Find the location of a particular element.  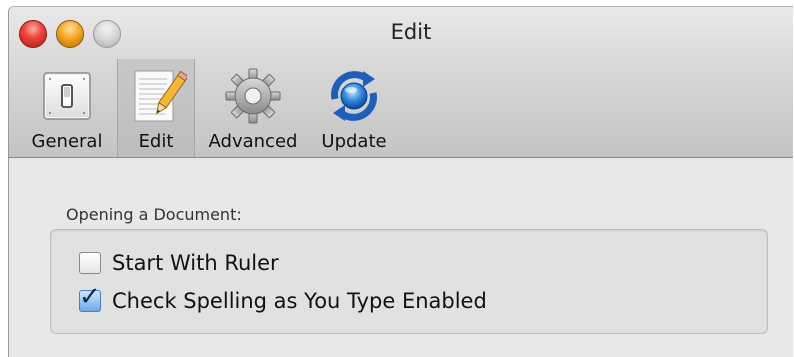

start-with-ruler-label: Start With Ruler is located at coordinates (195, 263).